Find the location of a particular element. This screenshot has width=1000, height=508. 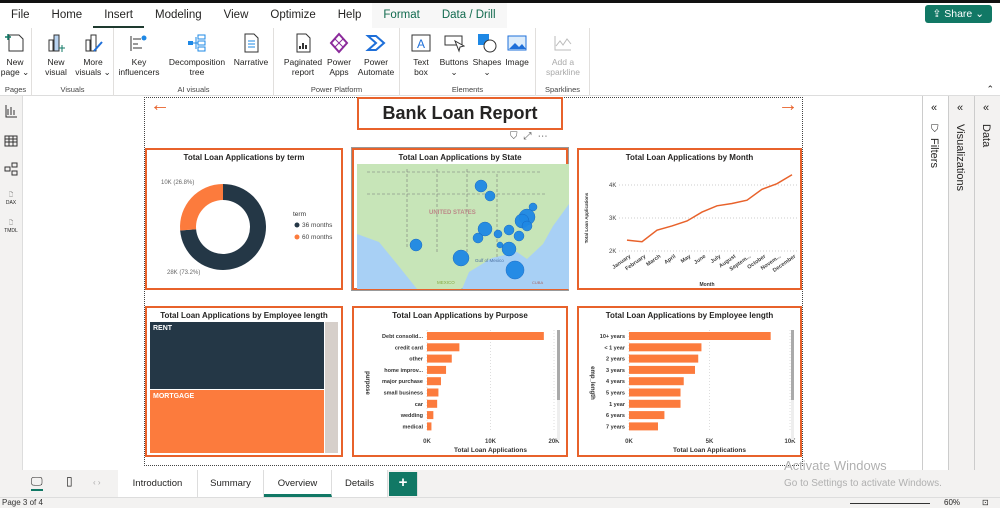

tab-insert: Insert is located at coordinates (118, 15).